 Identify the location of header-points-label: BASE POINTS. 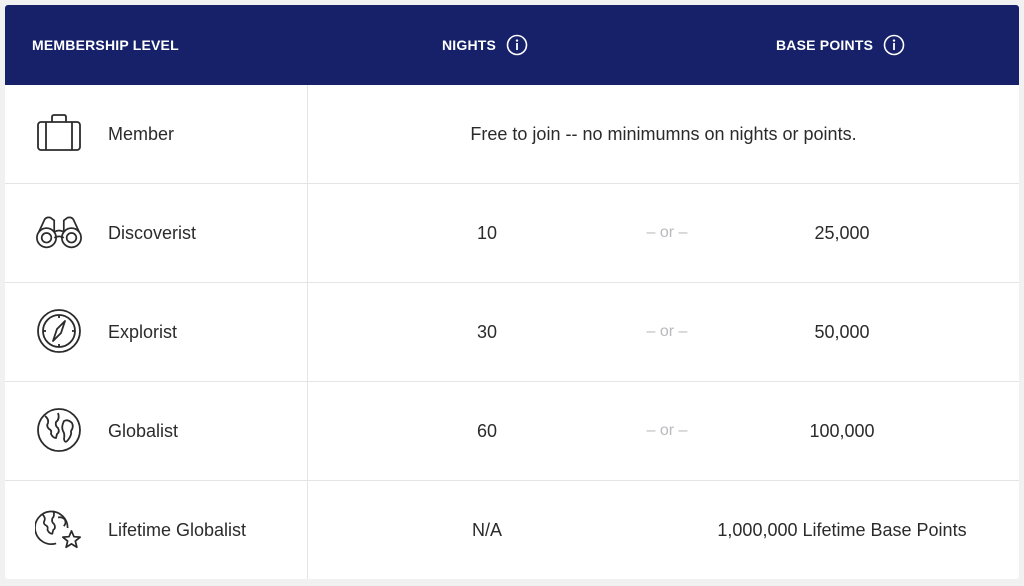
(825, 45).